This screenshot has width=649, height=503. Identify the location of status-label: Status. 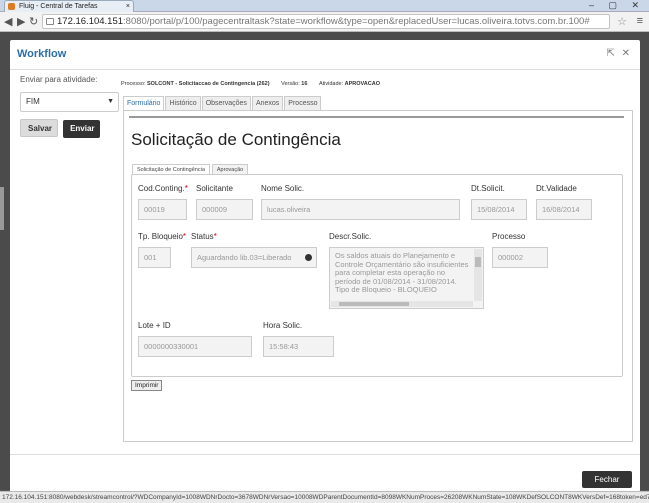
(202, 236).